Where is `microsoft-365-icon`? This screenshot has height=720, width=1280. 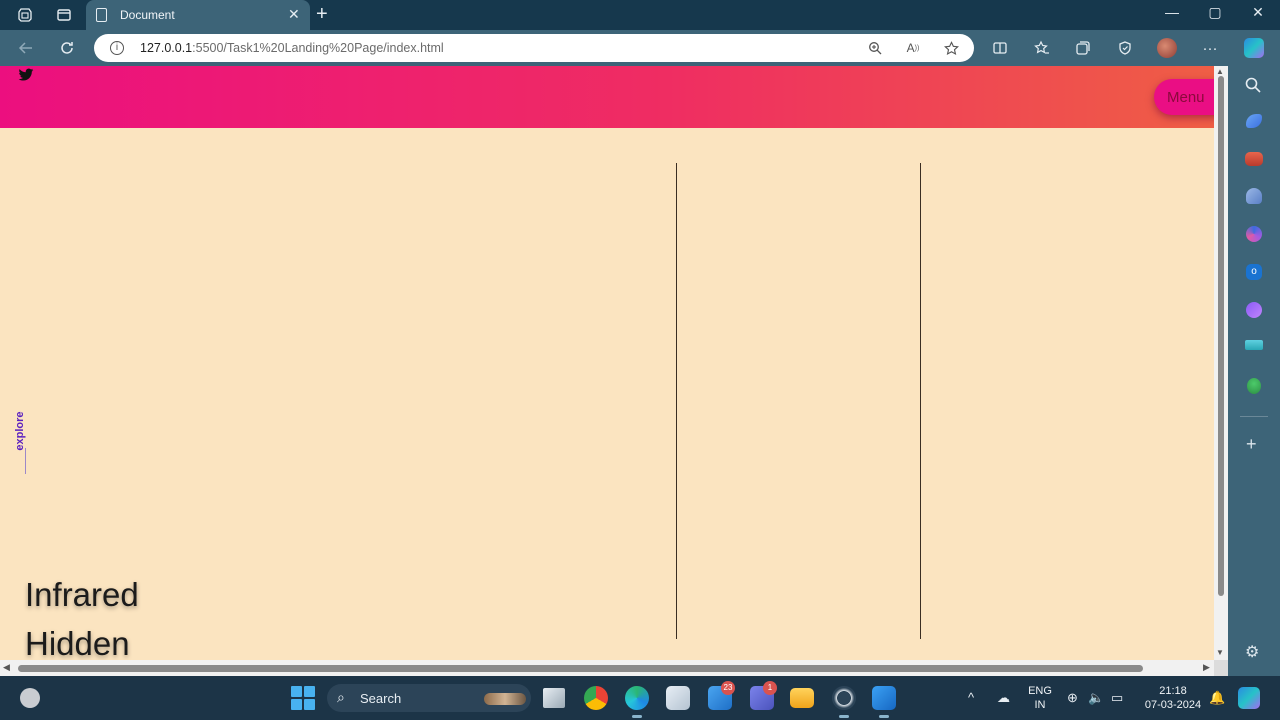
microsoft-365-icon is located at coordinates (1254, 234).